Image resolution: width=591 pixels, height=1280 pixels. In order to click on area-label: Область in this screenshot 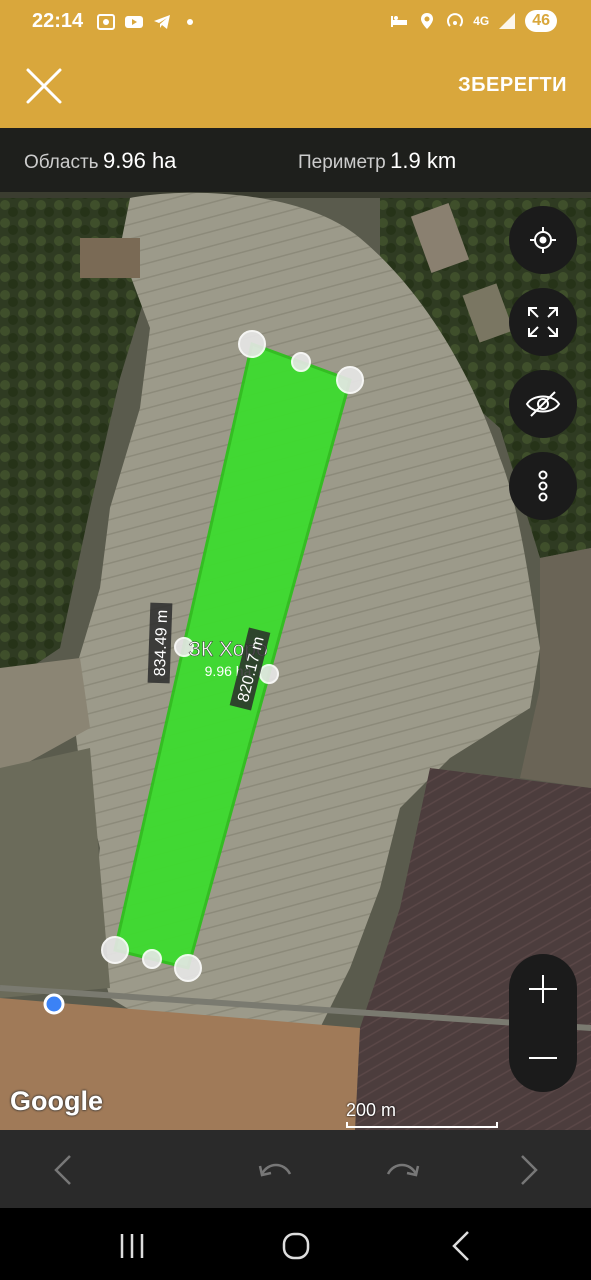, I will do `click(61, 162)`.